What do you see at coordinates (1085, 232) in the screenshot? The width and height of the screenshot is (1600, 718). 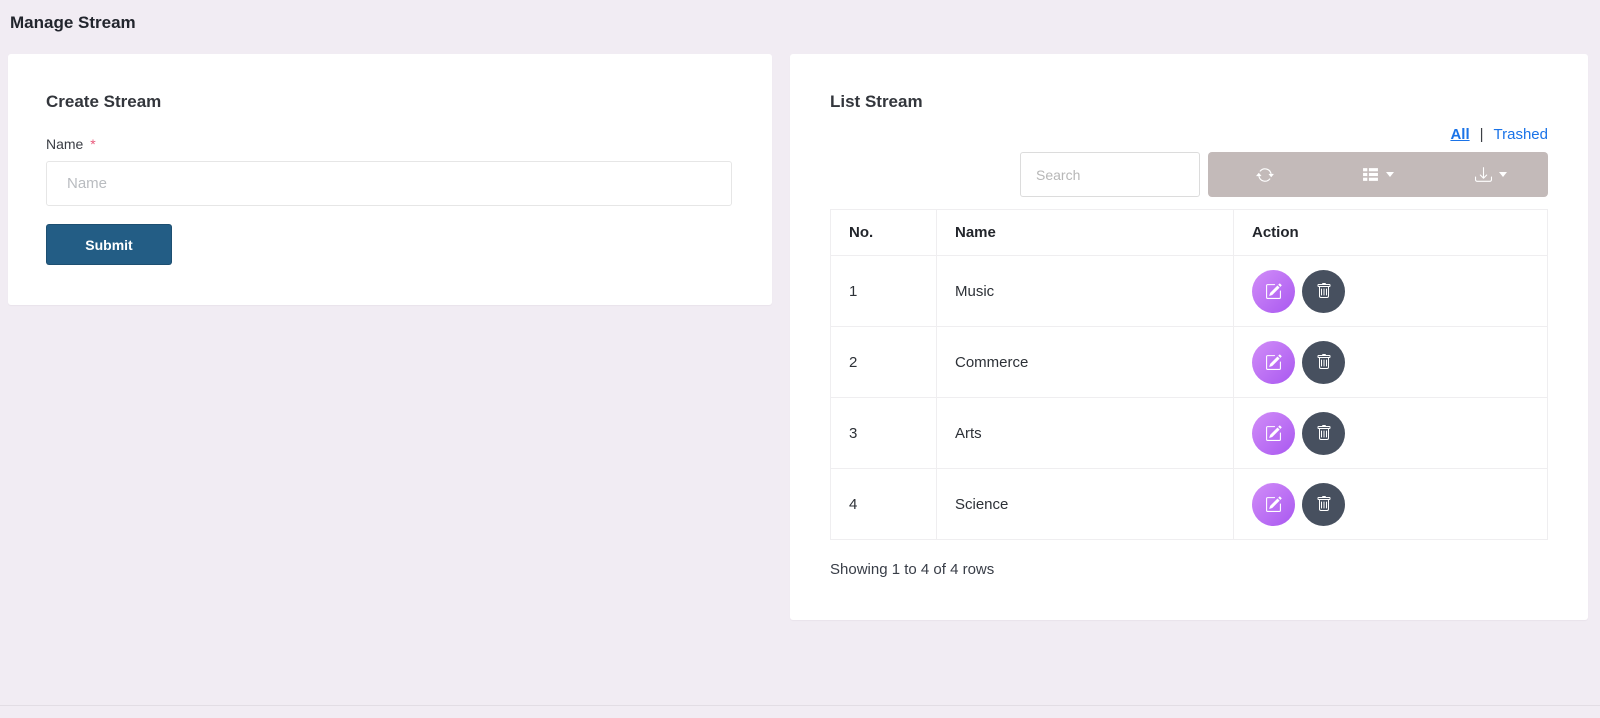 I see `header-name: Name` at bounding box center [1085, 232].